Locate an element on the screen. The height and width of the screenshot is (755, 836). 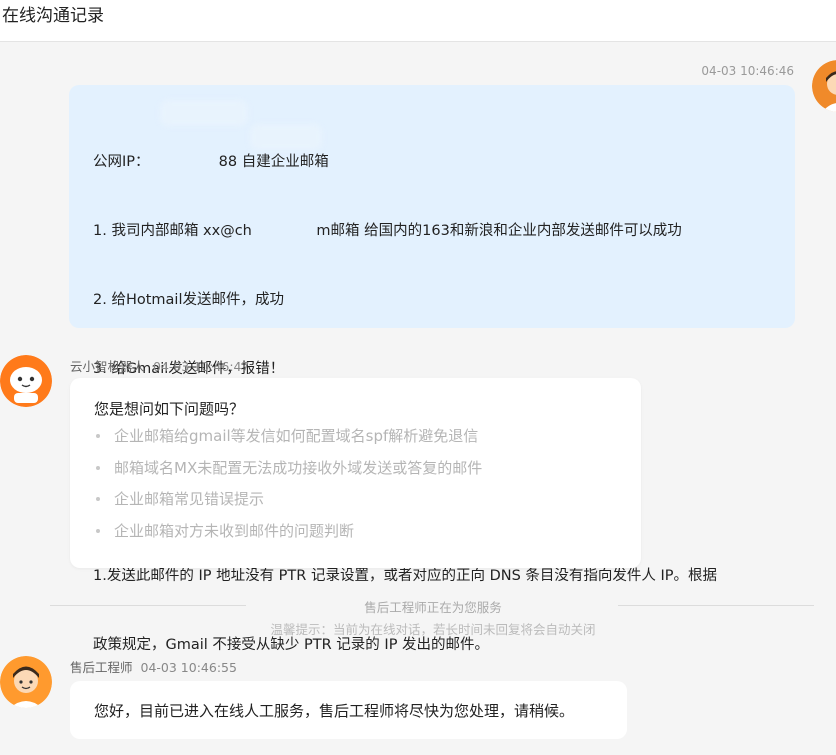
engineer-sender-name: 售后工程师 is located at coordinates (101, 667).